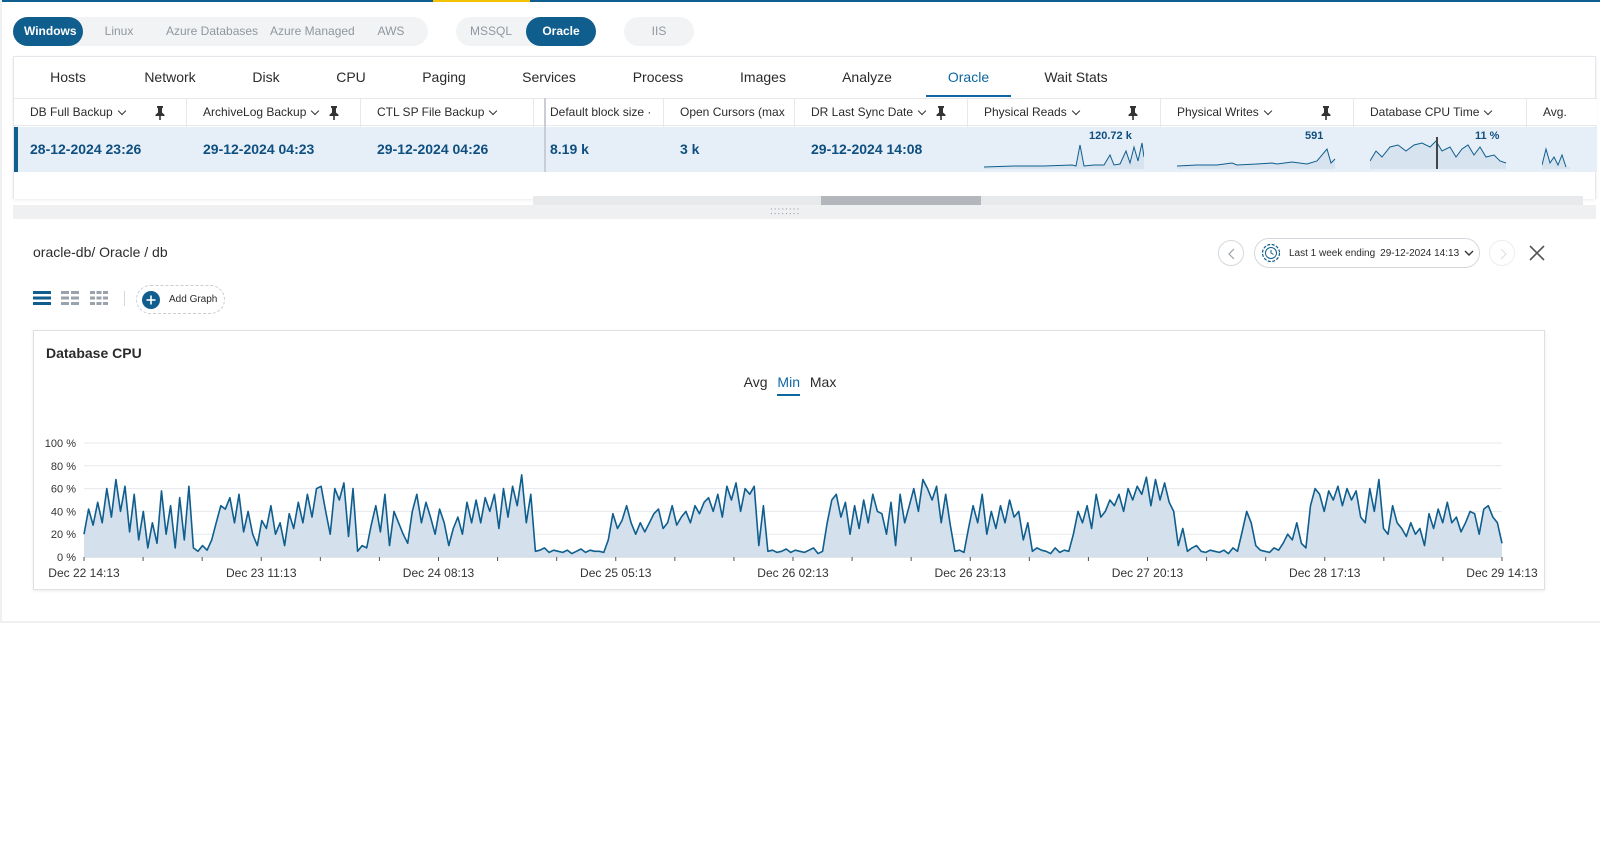  I want to click on x-tick-label: Dec 26 02:13, so click(793, 573).